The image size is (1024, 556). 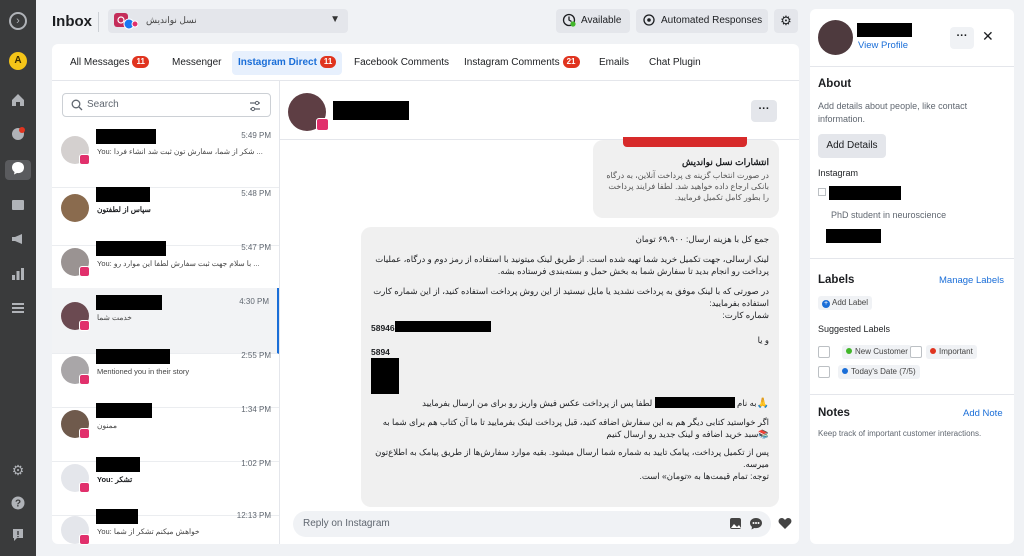 I want to click on add-note-link: Add Note, so click(x=983, y=413).